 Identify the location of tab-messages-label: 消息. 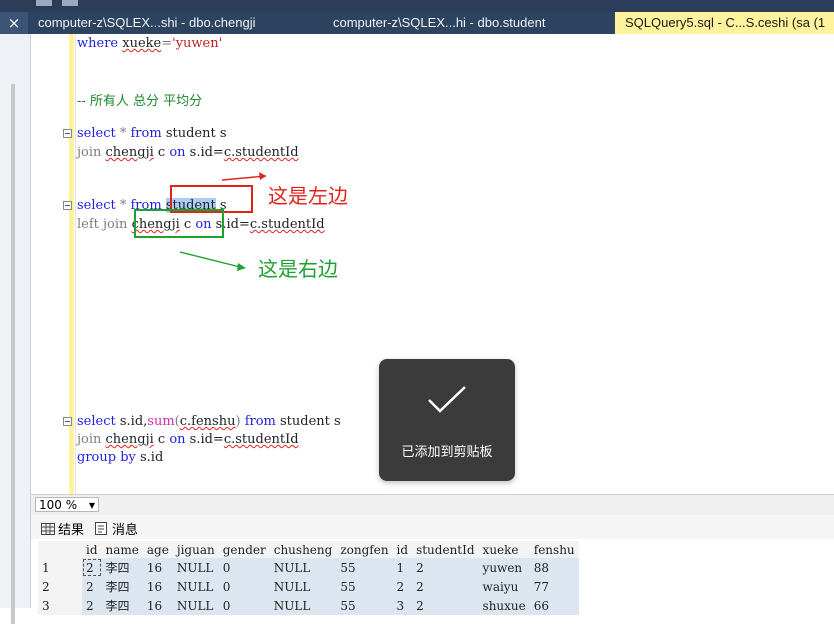
(125, 530).